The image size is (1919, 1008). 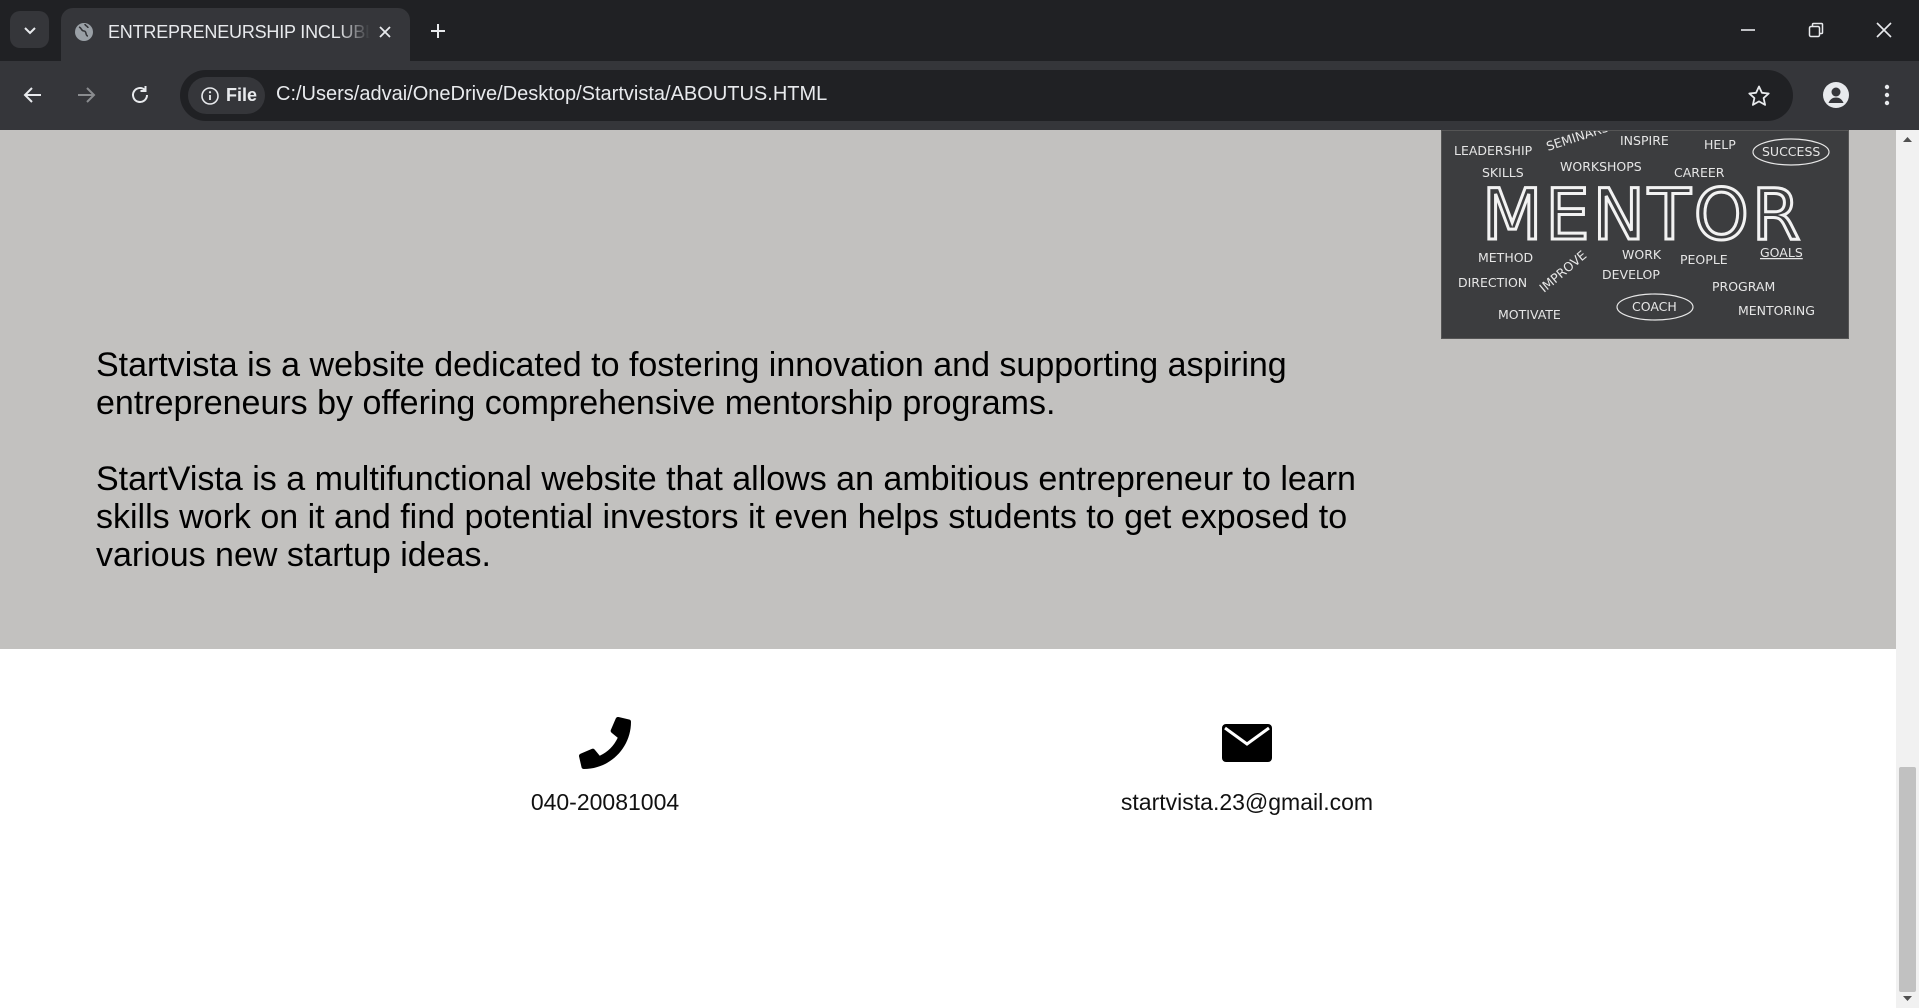 I want to click on svg-text: DEVELOP, so click(x=1631, y=274).